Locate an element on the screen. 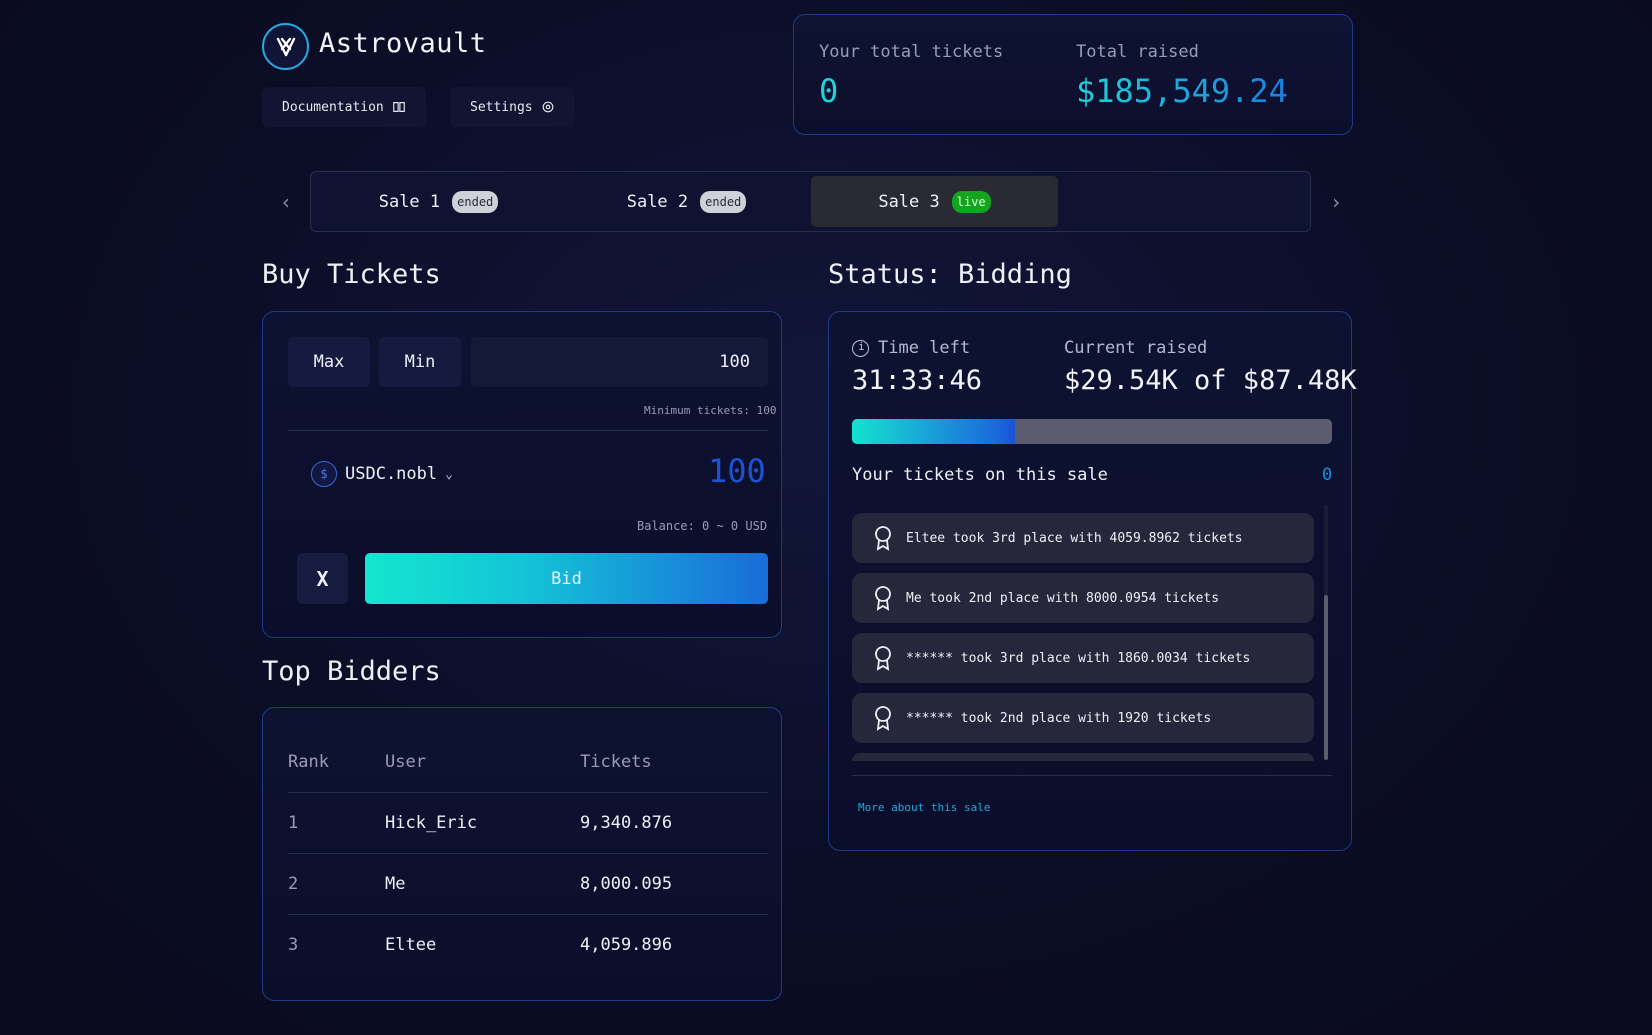 The image size is (1652, 1035). book-icon is located at coordinates (398, 107).